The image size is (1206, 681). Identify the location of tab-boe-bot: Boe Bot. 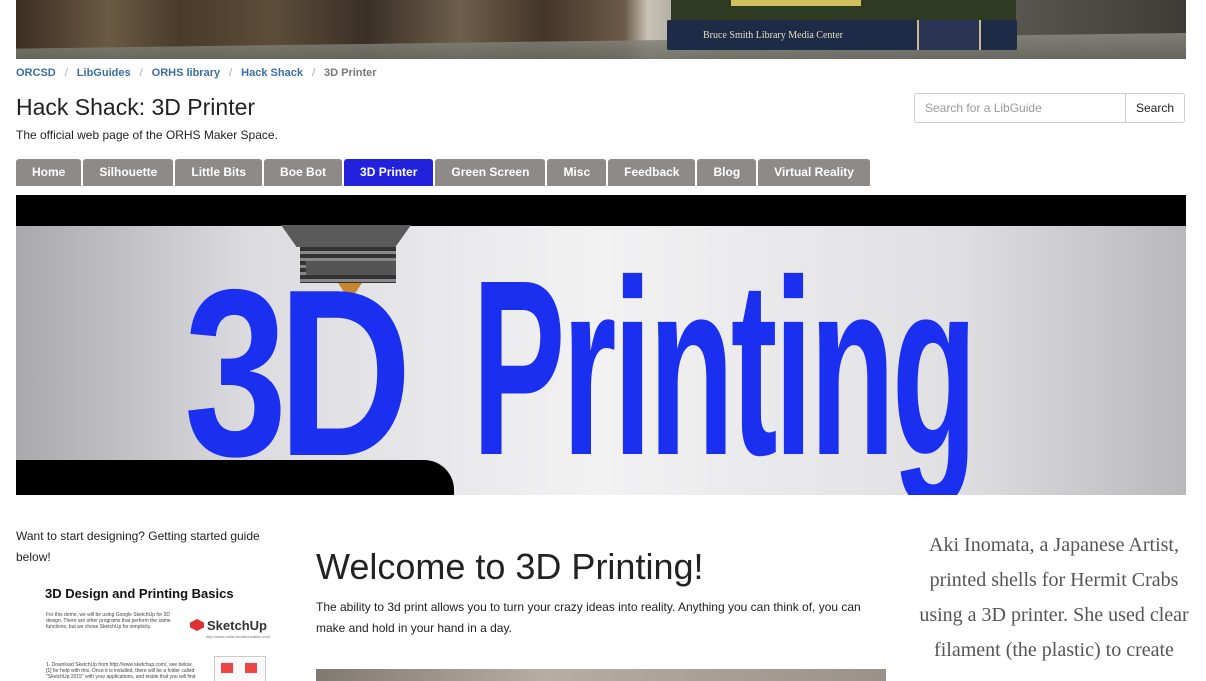
(303, 172).